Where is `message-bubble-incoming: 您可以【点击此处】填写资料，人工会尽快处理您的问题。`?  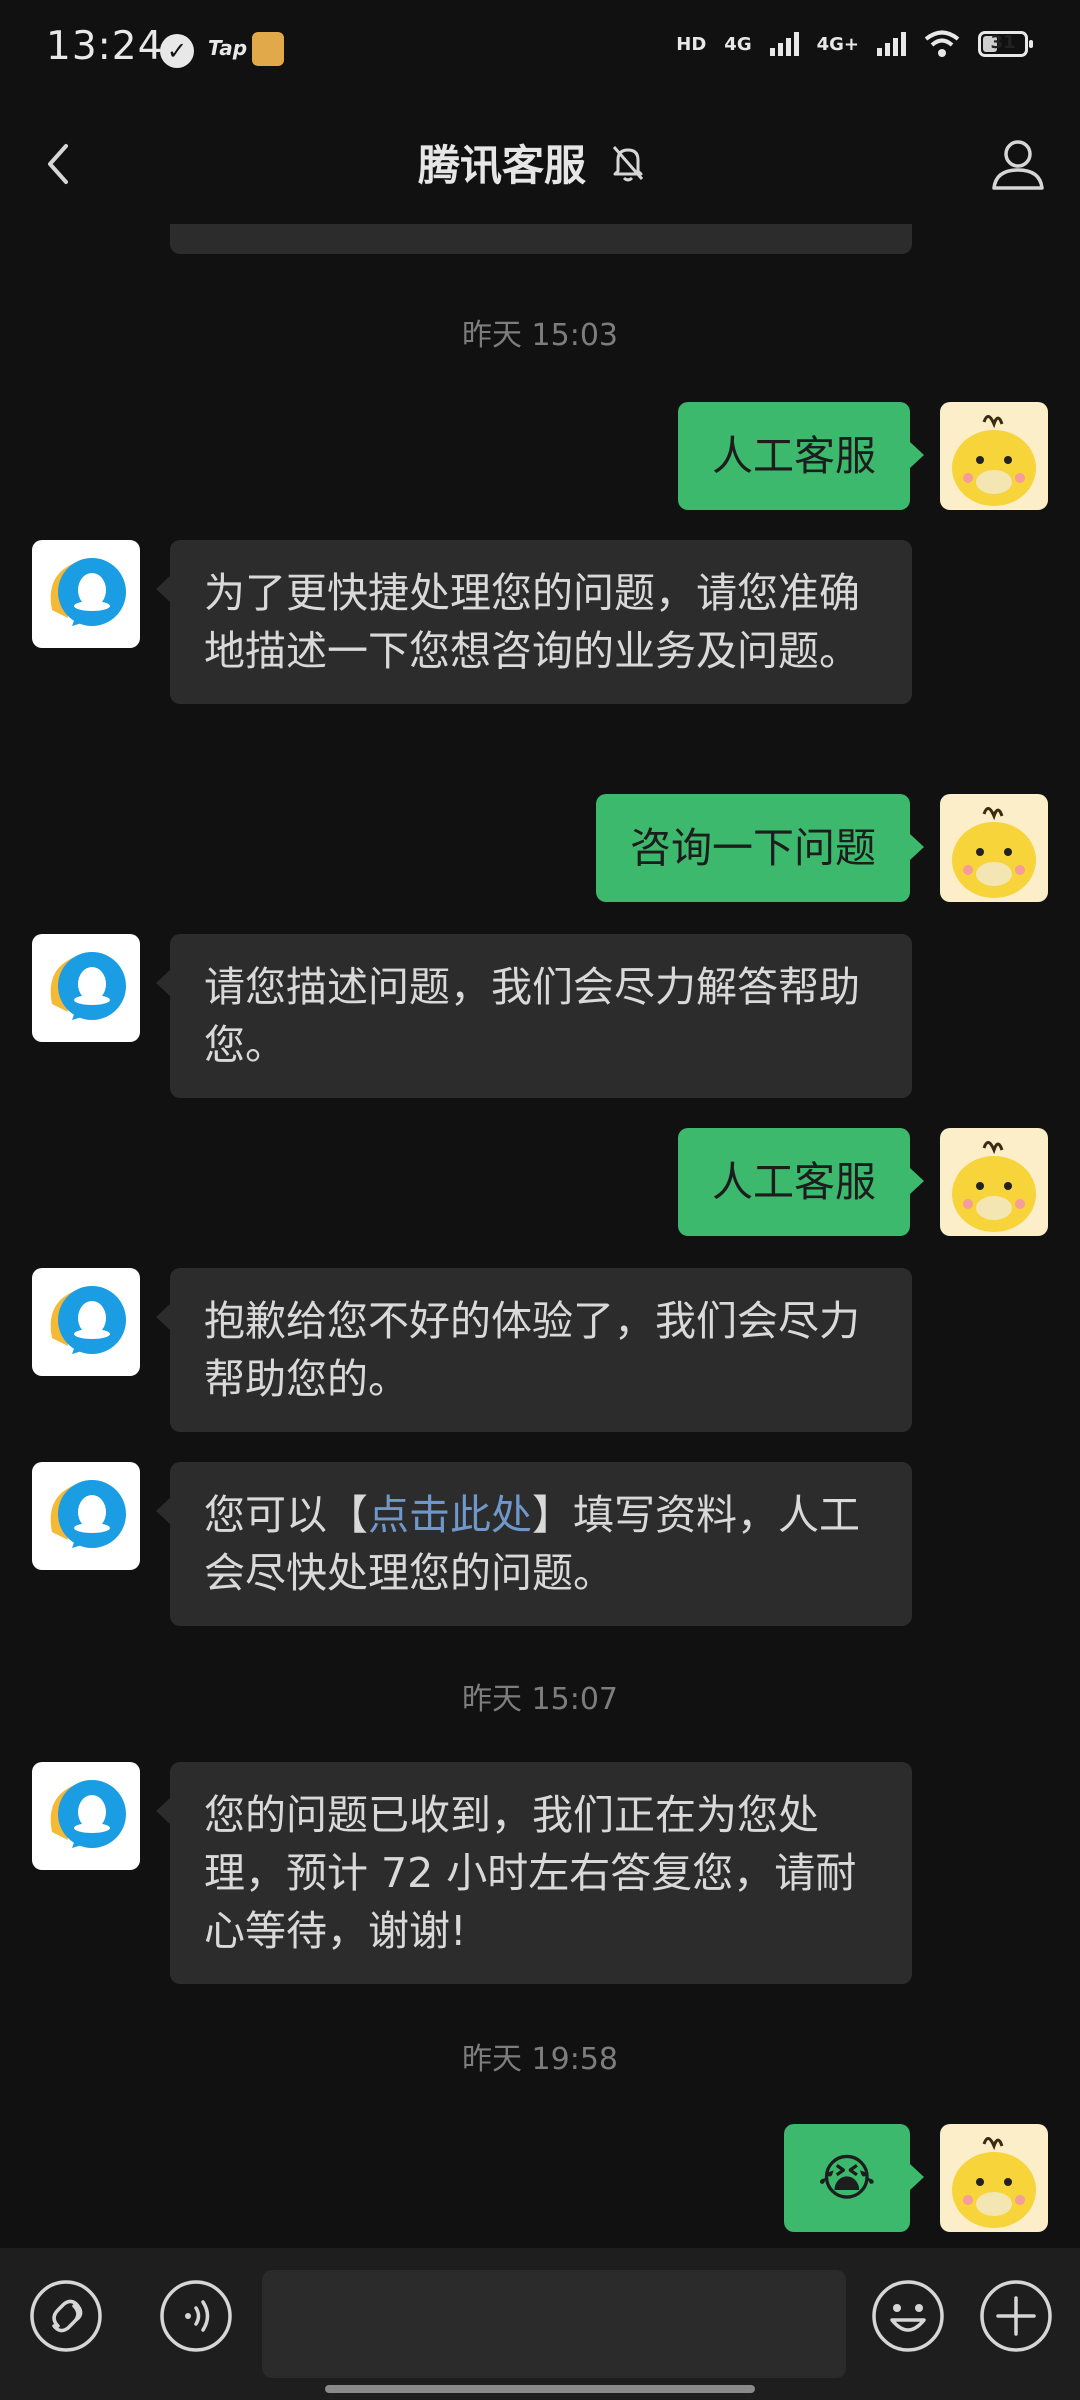
message-bubble-incoming: 您可以【点击此处】填写资料，人工会尽快处理您的问题。 is located at coordinates (534, 1544).